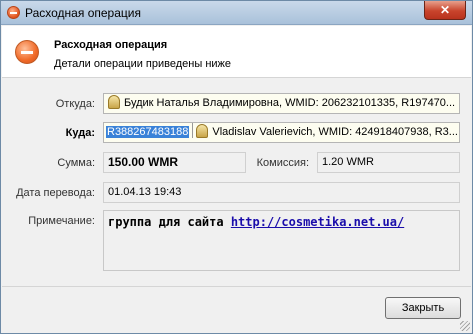 The width and height of the screenshot is (473, 334). Describe the element at coordinates (423, 308) in the screenshot. I see `close-button: Закрыть` at that location.